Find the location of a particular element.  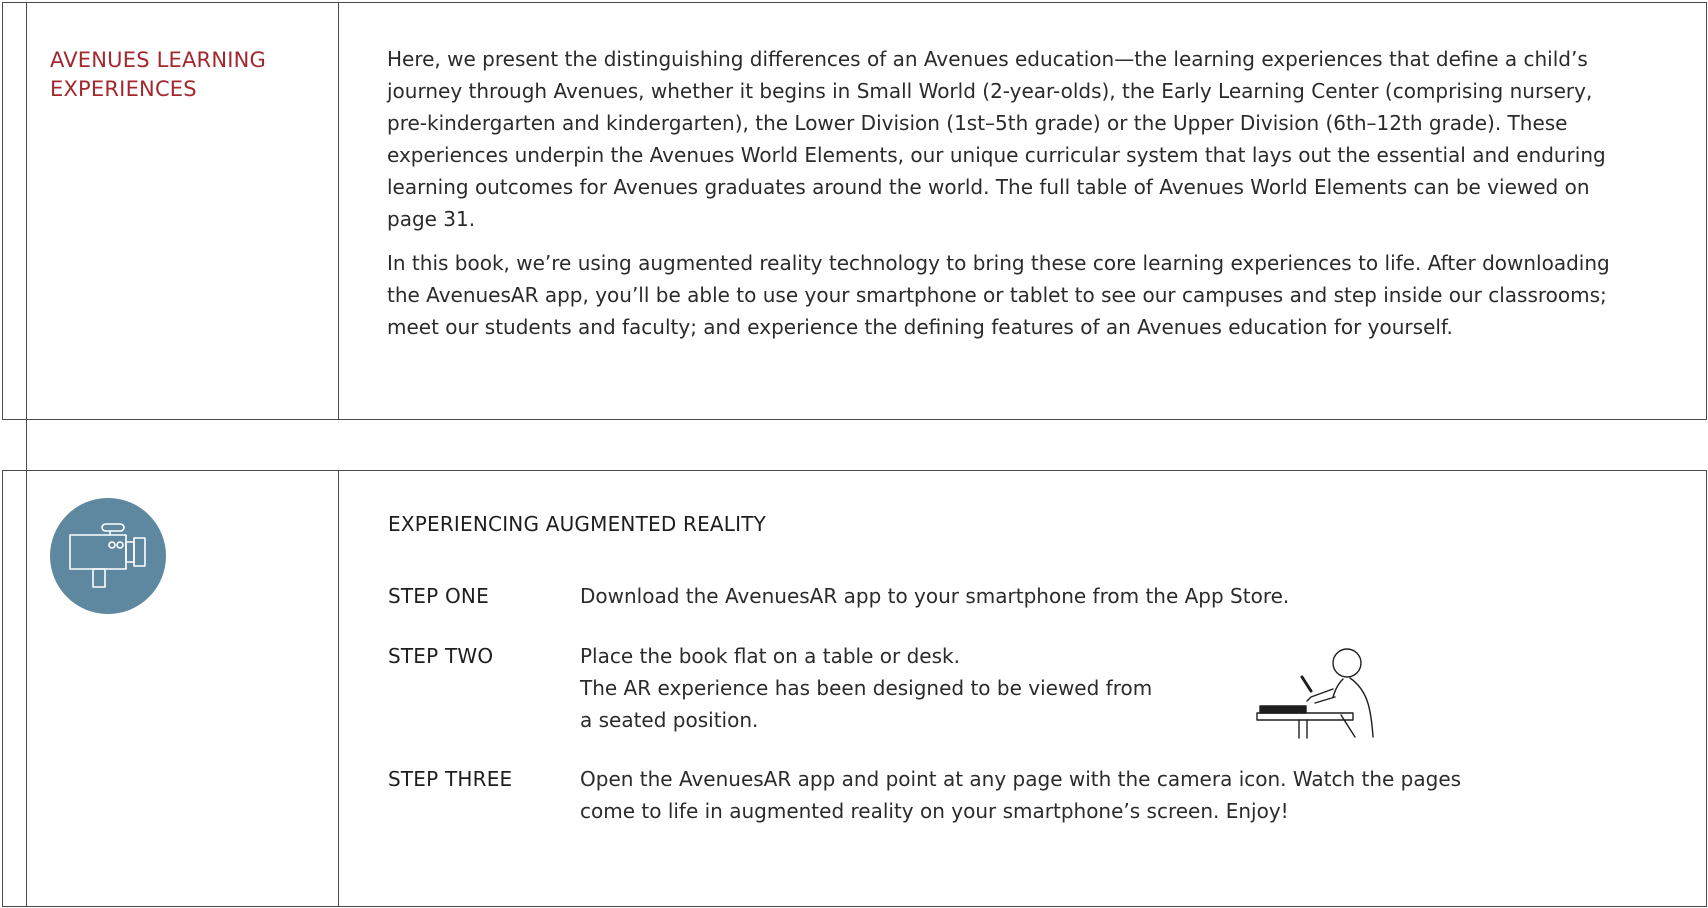

bottom-panel-bottom-rule is located at coordinates (854, 906).